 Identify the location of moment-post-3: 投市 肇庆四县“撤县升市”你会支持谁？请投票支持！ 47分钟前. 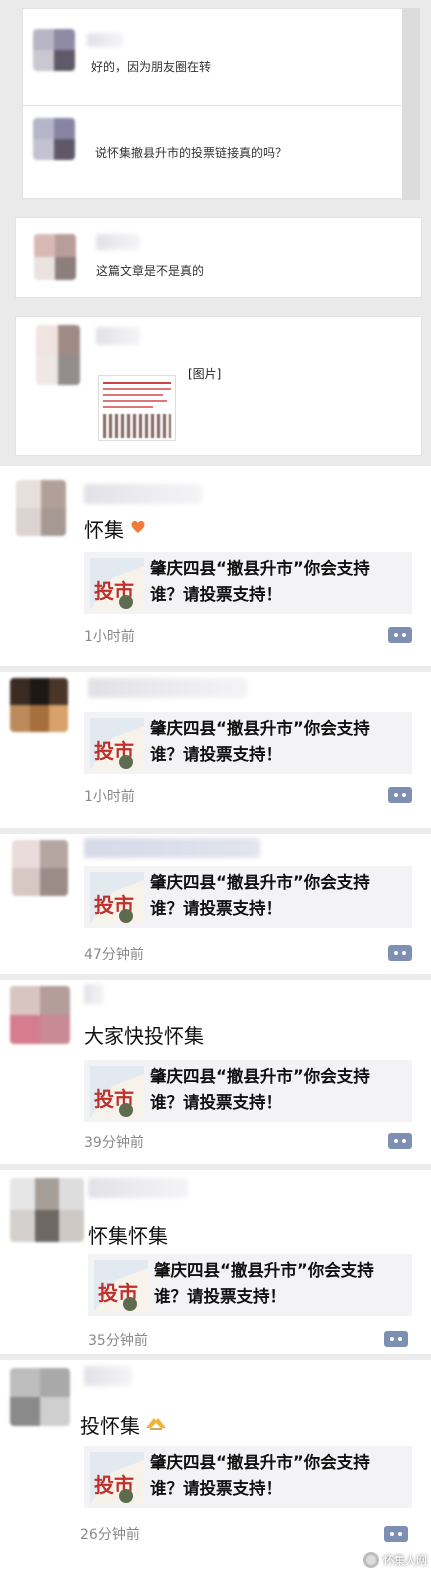
(215, 904).